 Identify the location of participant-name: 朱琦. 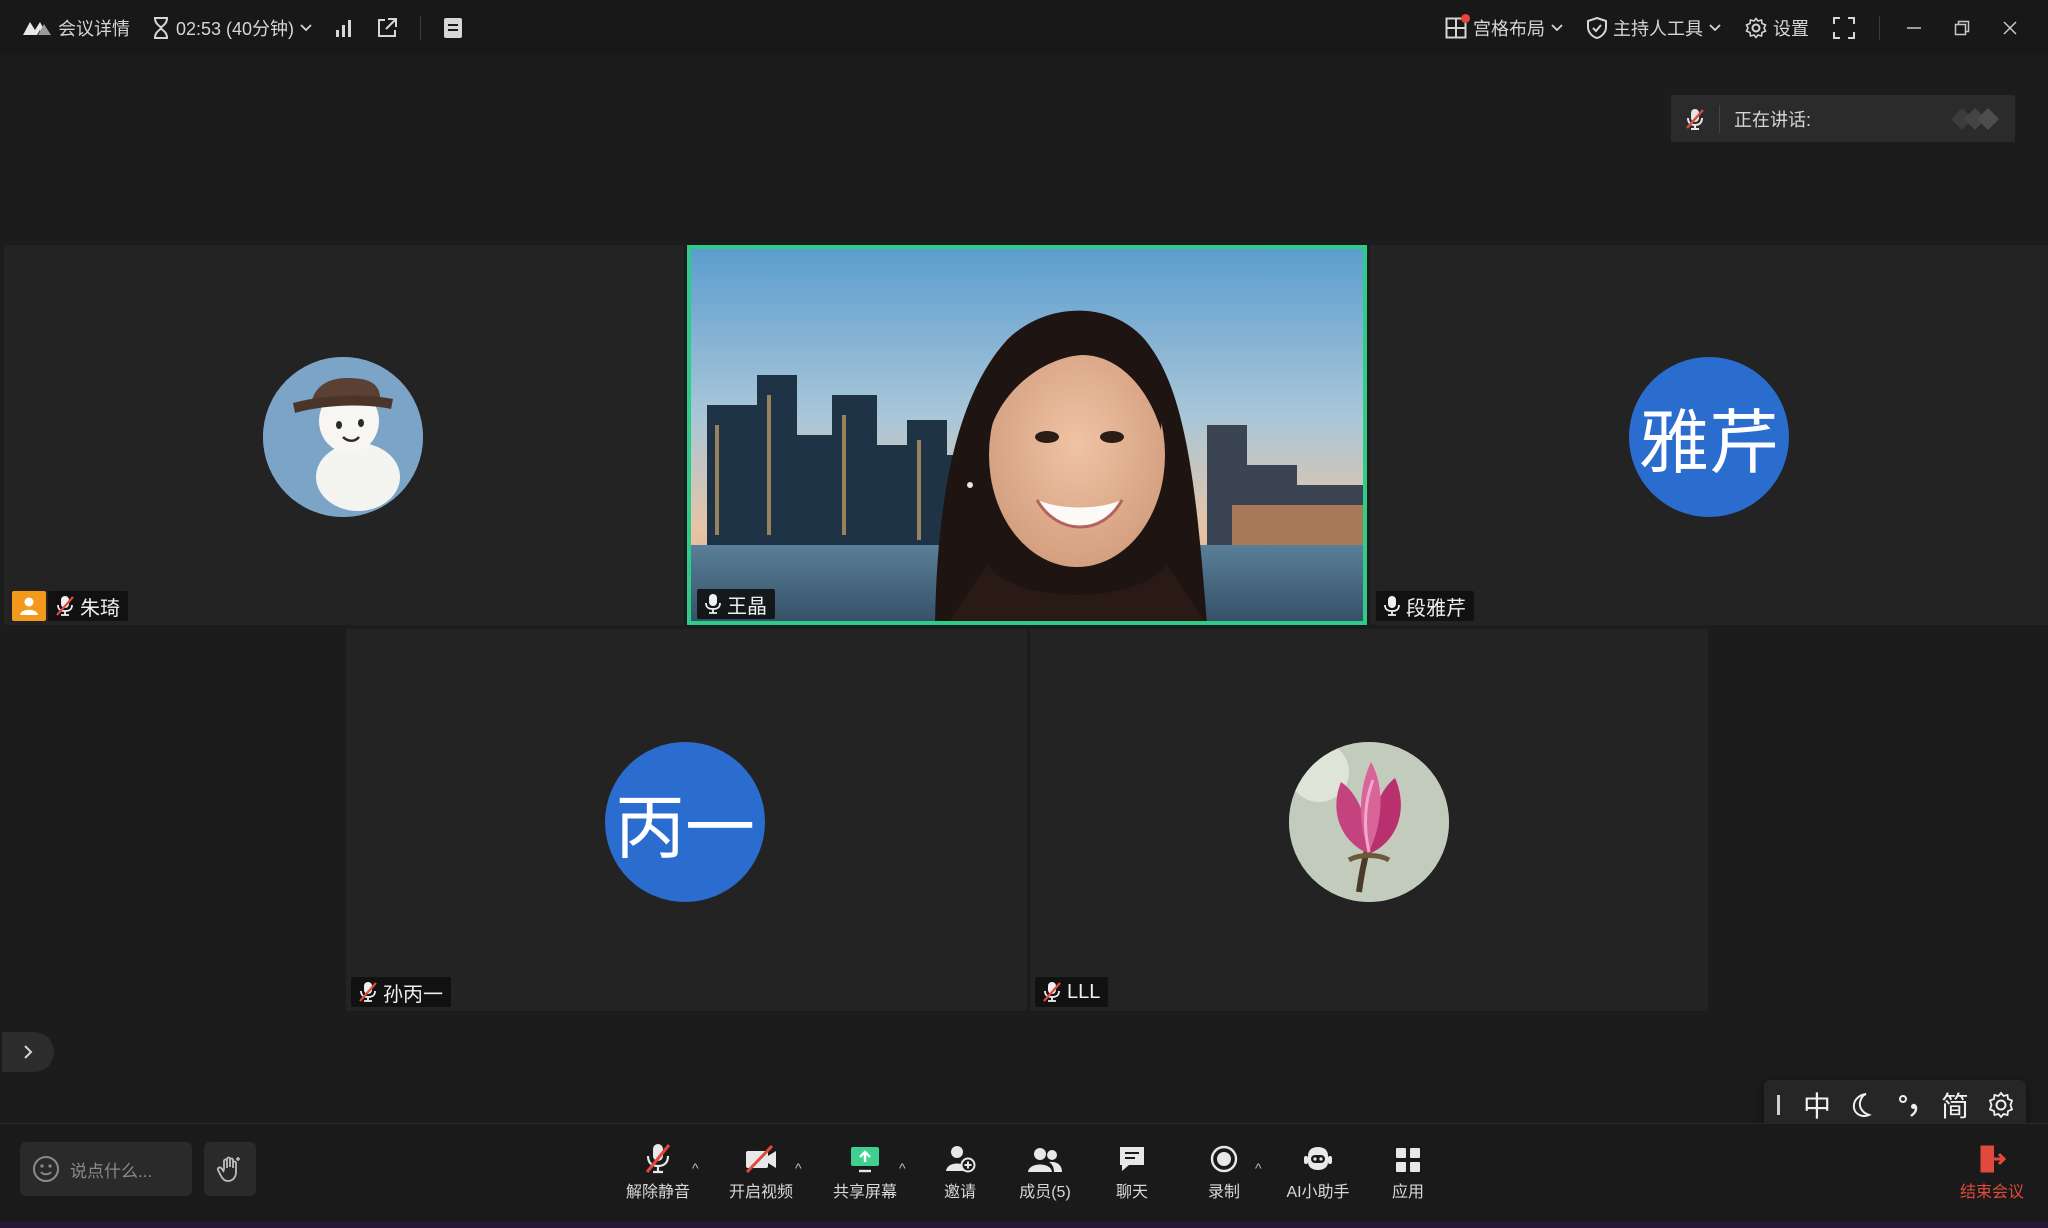
(100, 608).